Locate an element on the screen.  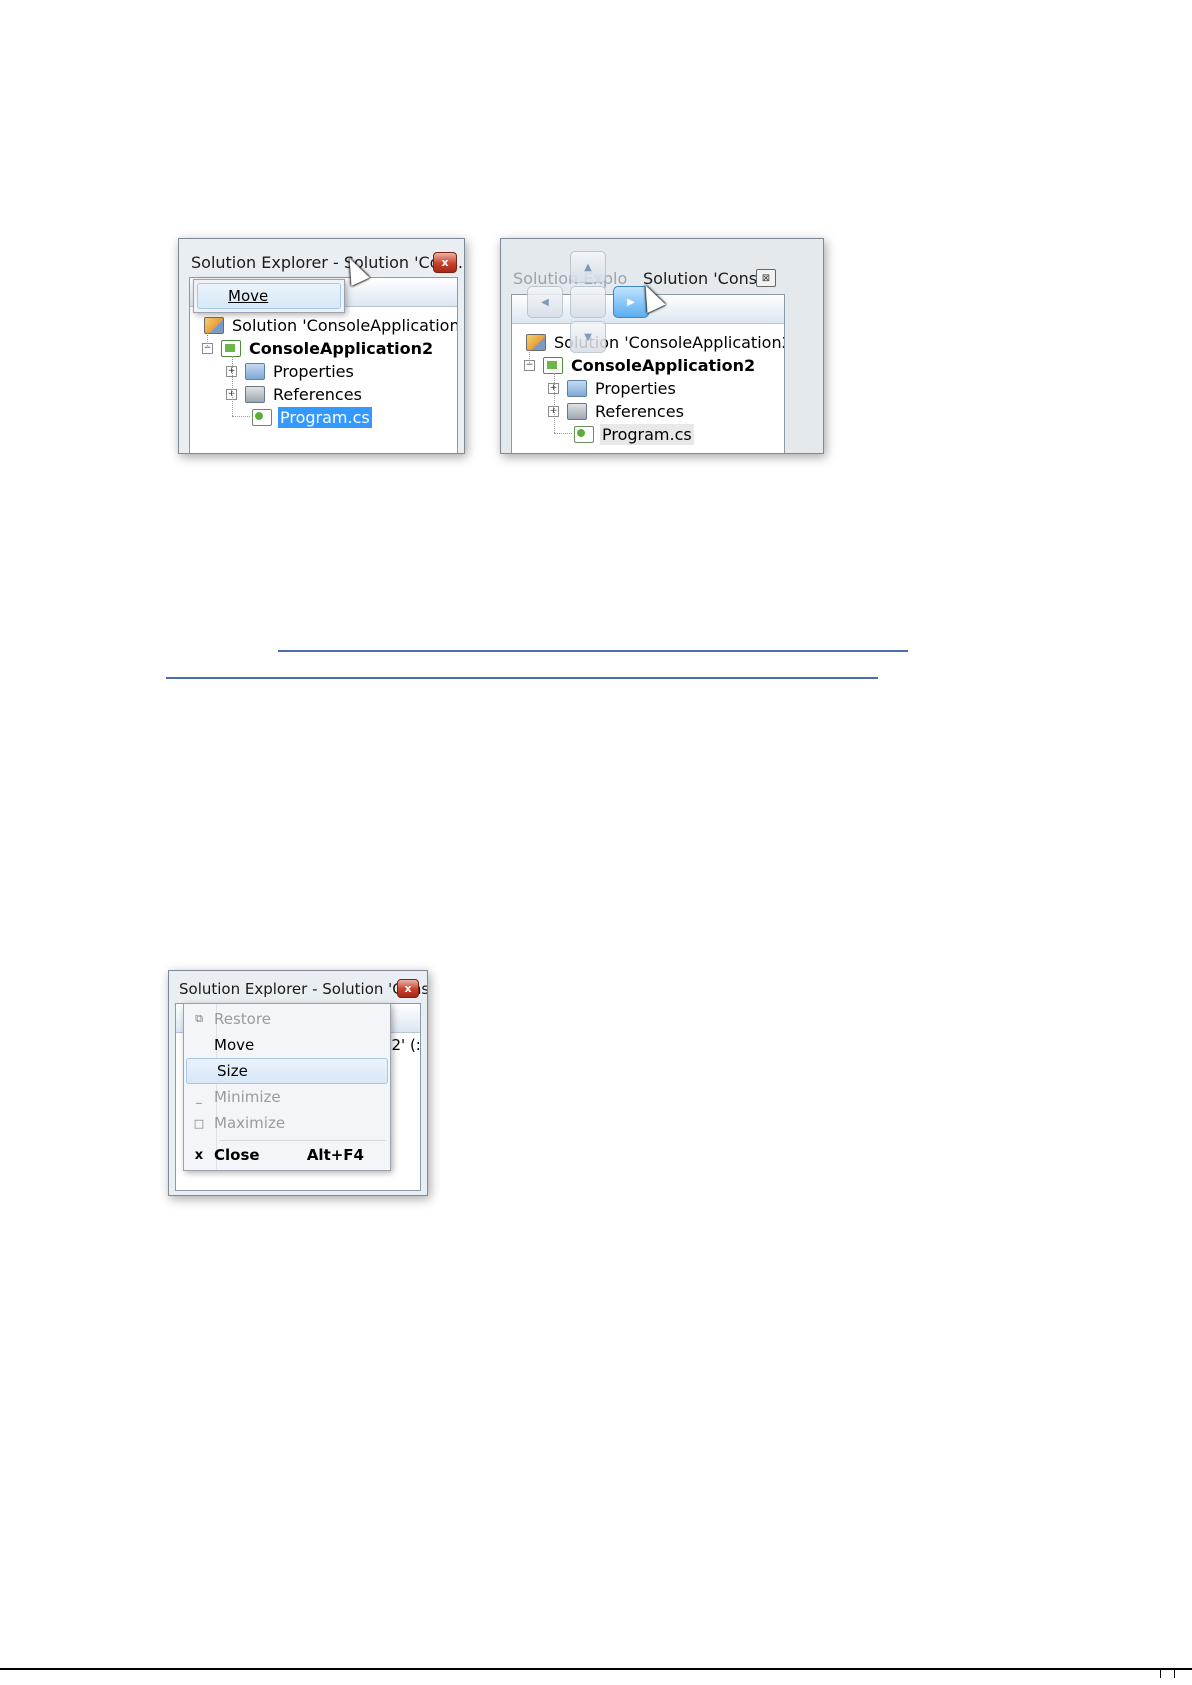
dock-center-button is located at coordinates (588, 302).